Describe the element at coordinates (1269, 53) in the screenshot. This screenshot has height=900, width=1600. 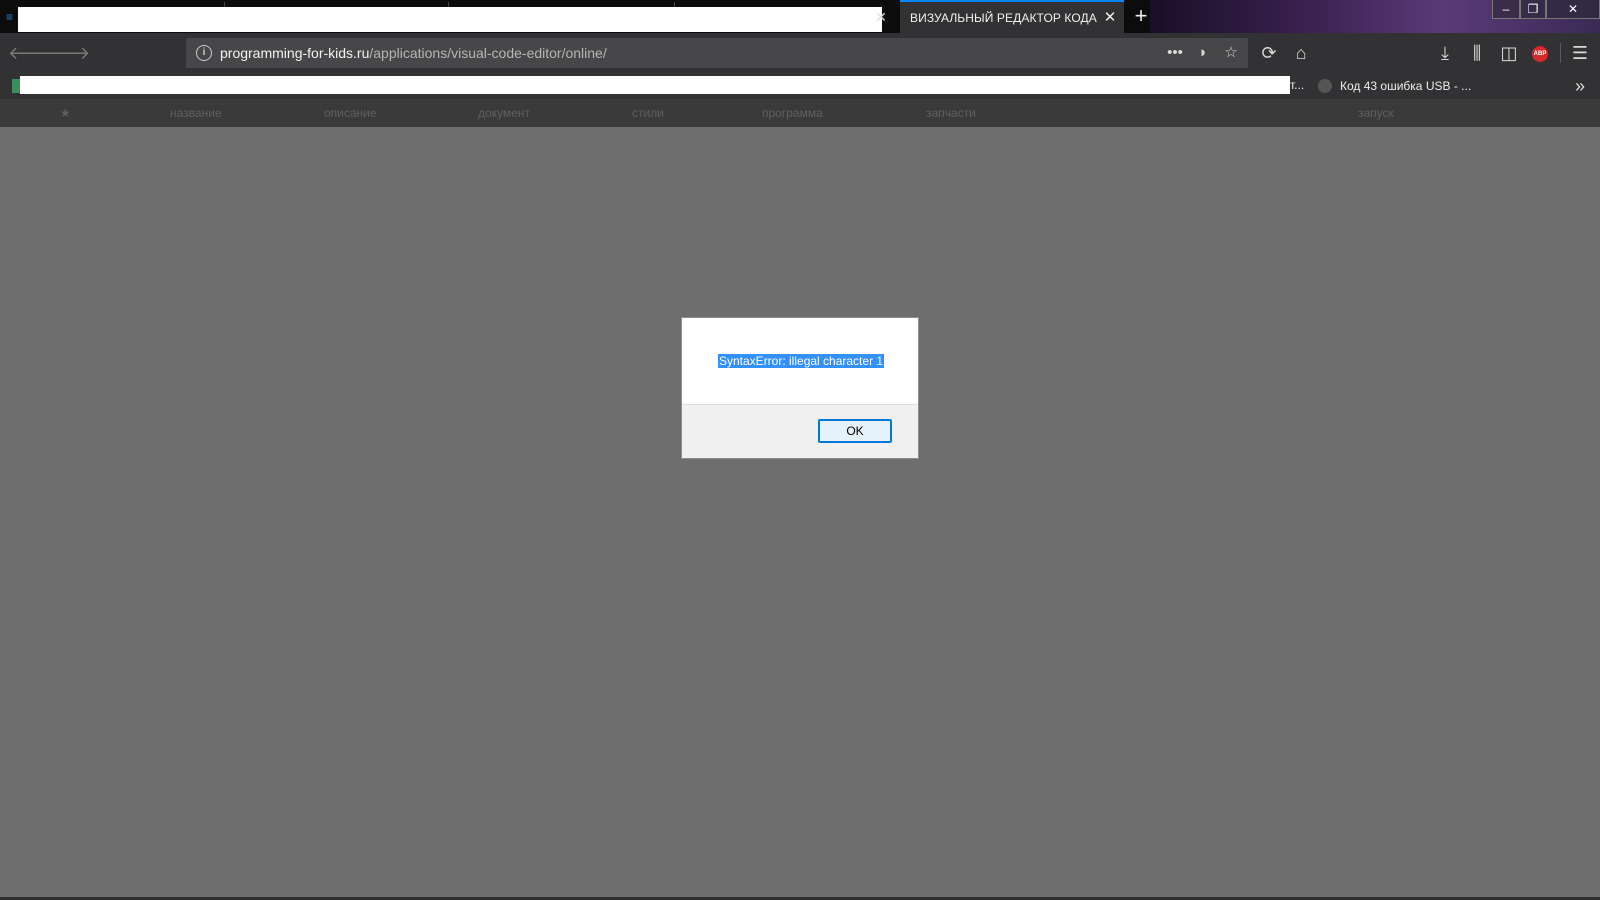
I see `reload-icon: ⟳` at that location.